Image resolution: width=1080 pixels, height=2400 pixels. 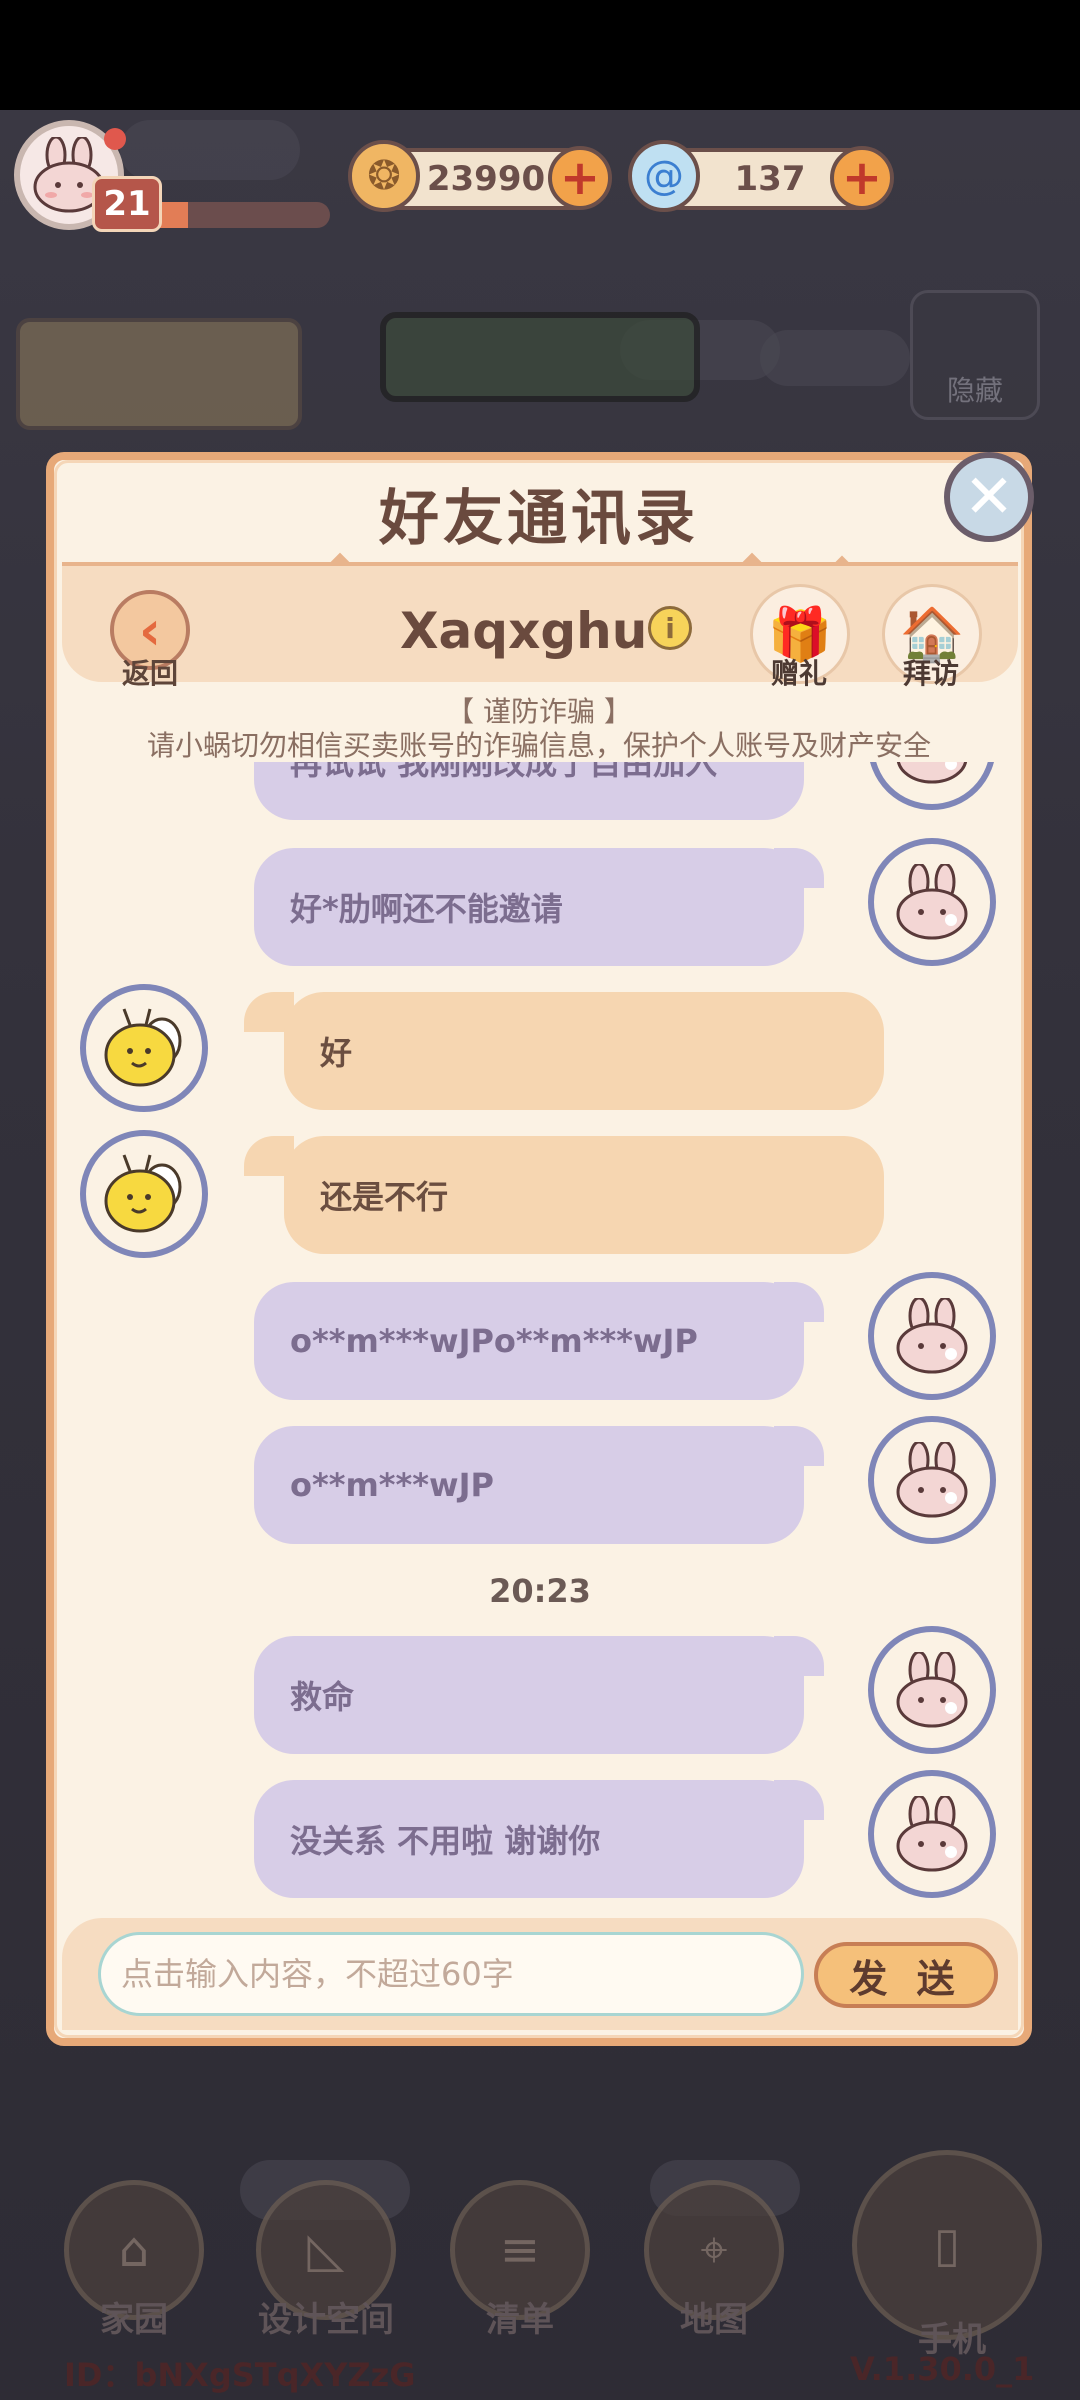 I want to click on level-badge: 21, so click(x=127, y=204).